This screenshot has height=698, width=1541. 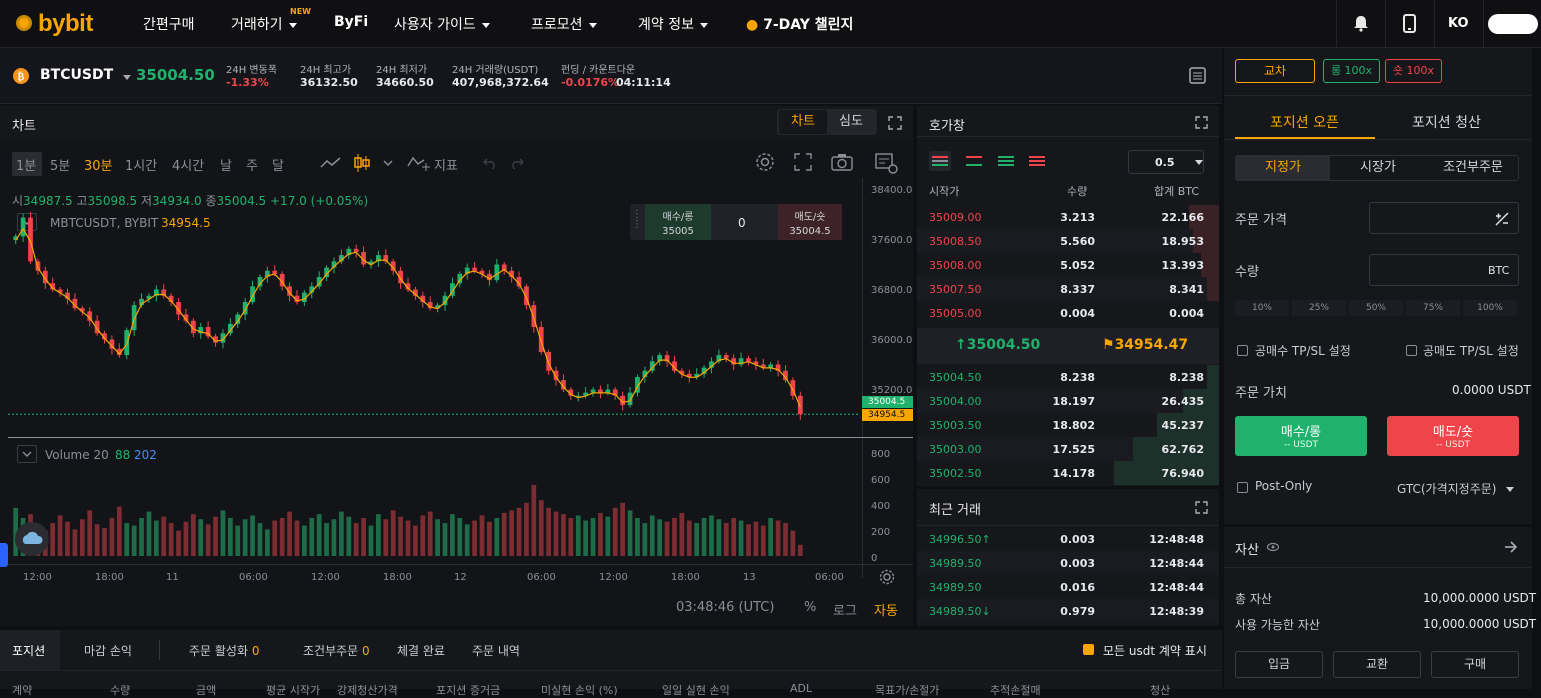 I want to click on order-type-market: 시장가, so click(x=1378, y=168).